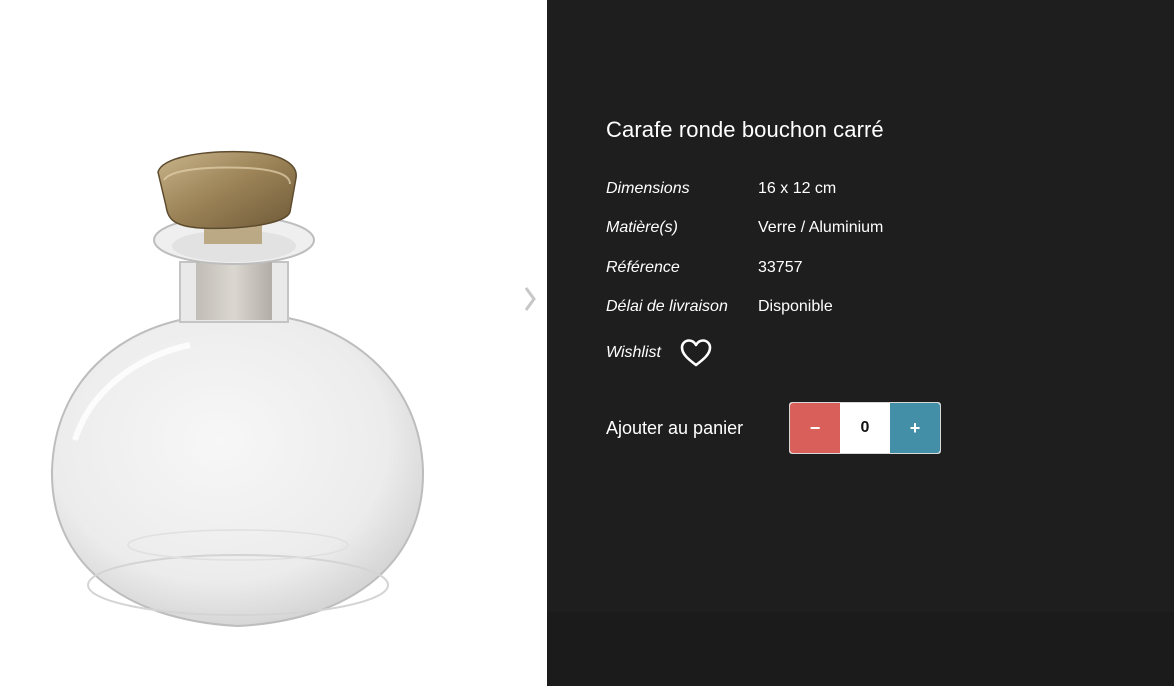  Describe the element at coordinates (815, 428) in the screenshot. I see `decrease-quantity-button: −` at that location.